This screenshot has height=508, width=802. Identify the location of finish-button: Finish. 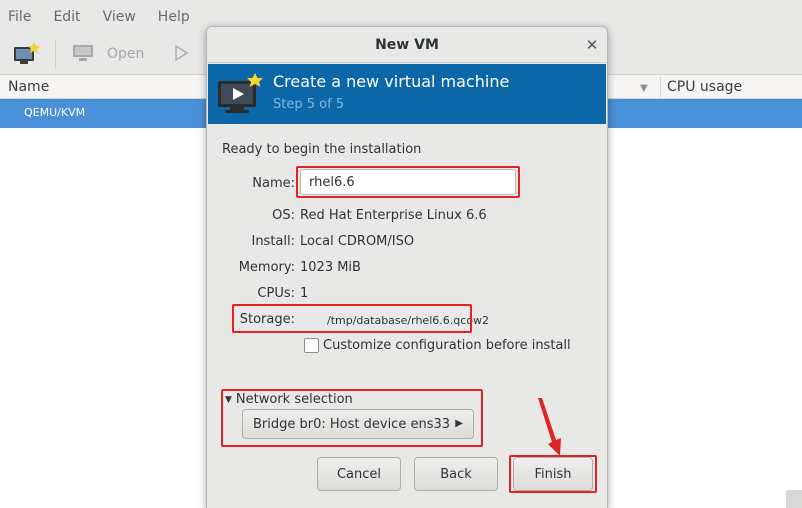
(553, 474).